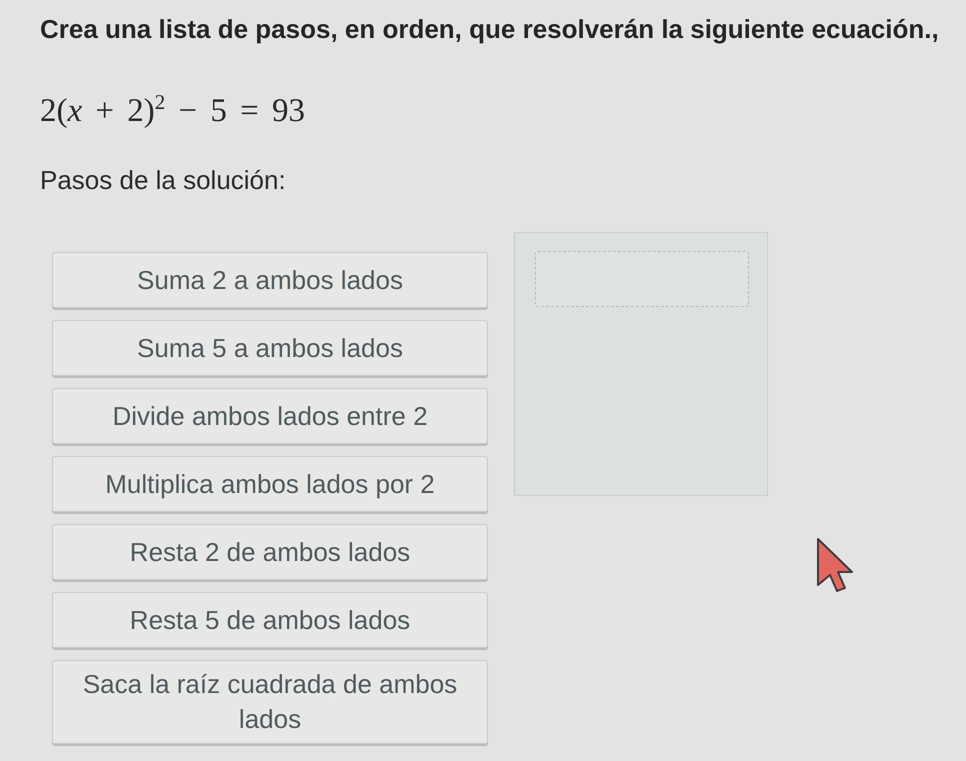  I want to click on step-card: Resta 2 de ambos lados, so click(270, 552).